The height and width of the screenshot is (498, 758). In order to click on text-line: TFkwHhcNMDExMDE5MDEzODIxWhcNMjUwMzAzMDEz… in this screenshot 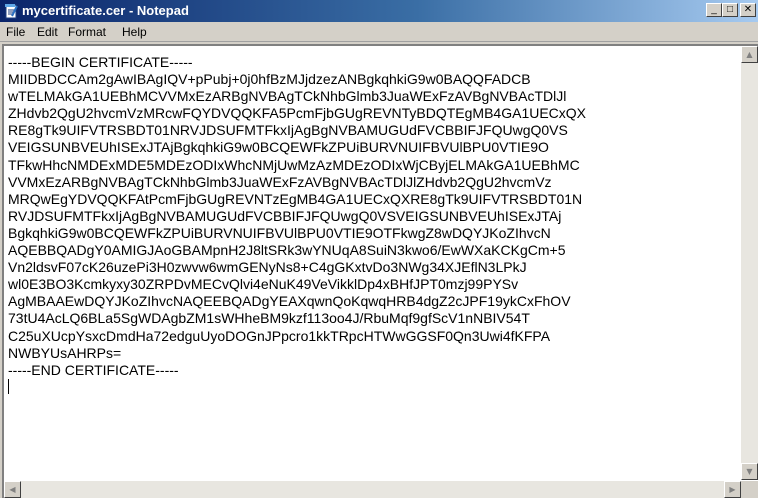, I will do `click(294, 164)`.